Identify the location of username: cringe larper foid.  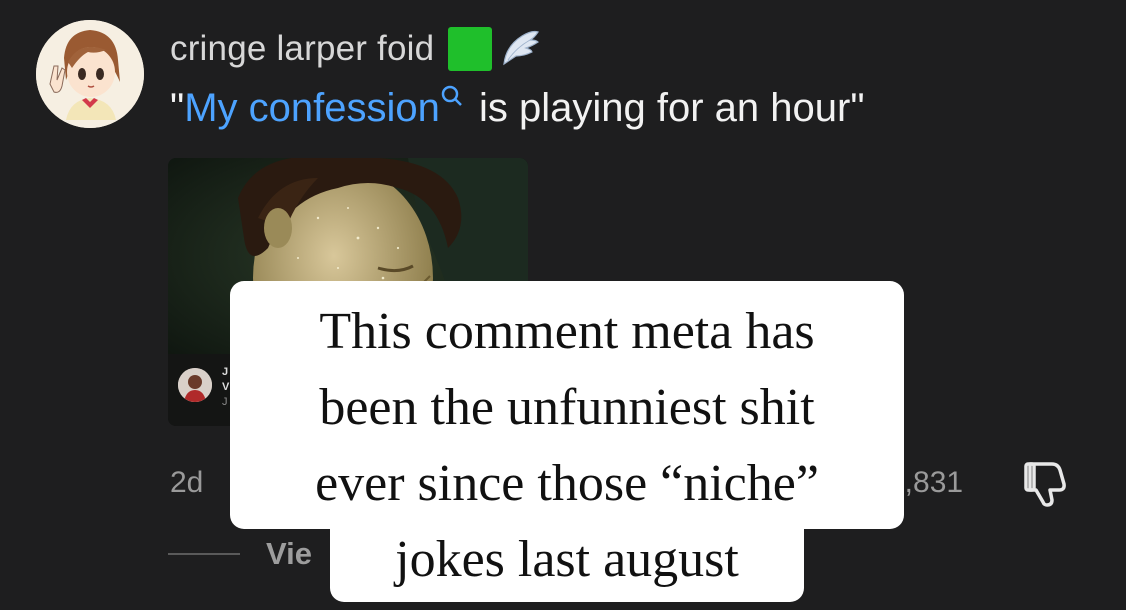
(302, 49).